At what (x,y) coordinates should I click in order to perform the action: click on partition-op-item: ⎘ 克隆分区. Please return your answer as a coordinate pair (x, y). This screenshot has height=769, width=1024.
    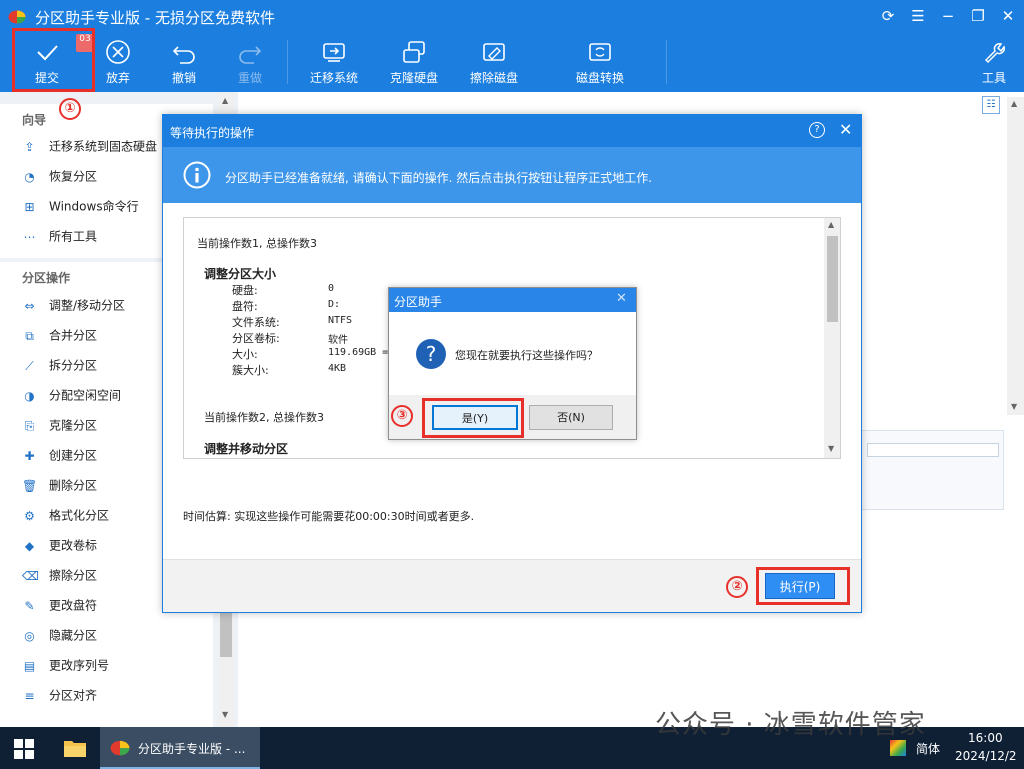
    Looking at the image, I should click on (59, 425).